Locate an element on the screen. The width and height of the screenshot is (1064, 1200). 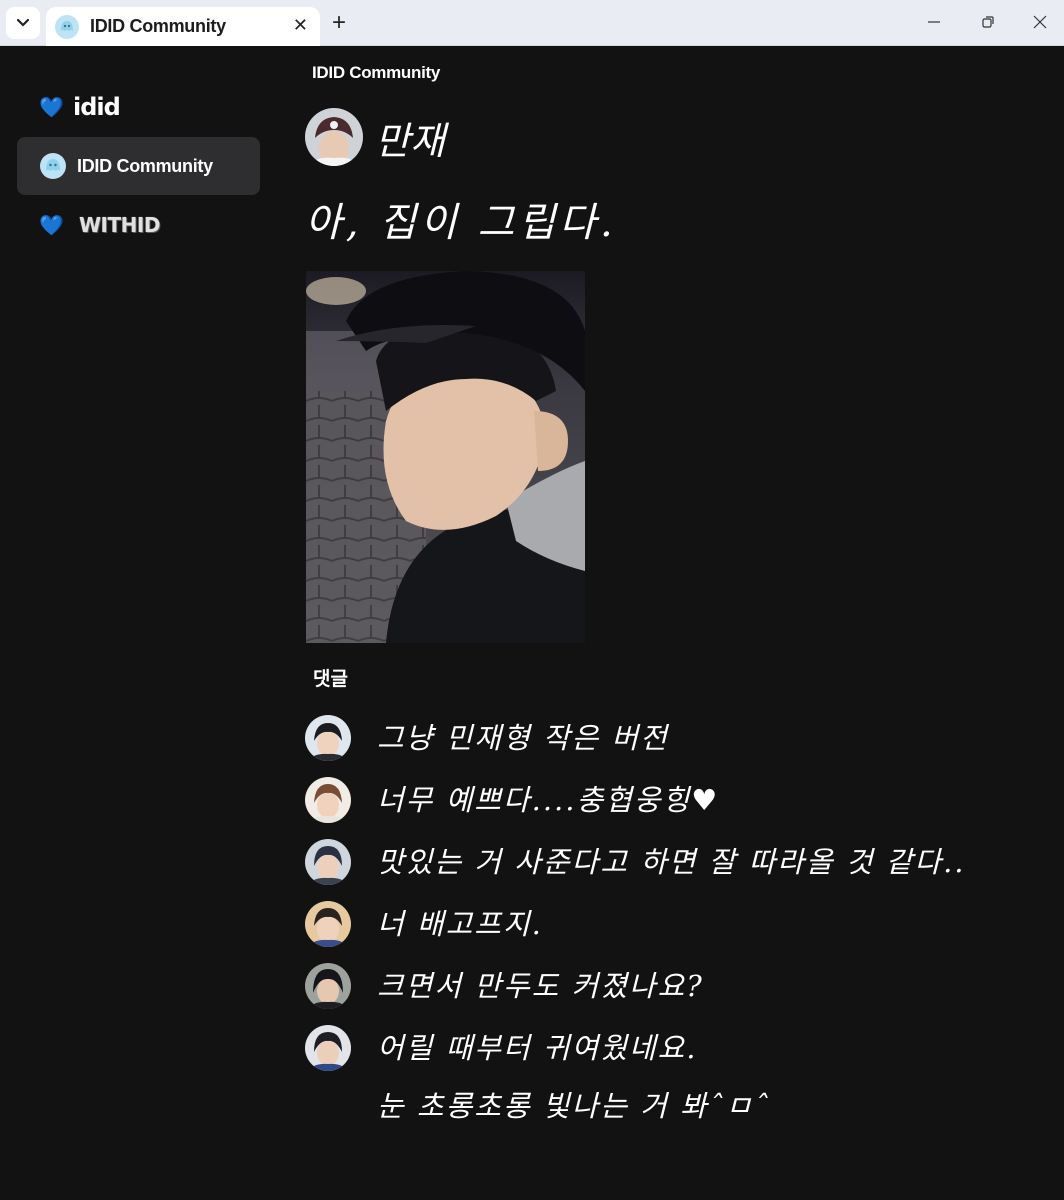
minimize-button is located at coordinates (934, 22).